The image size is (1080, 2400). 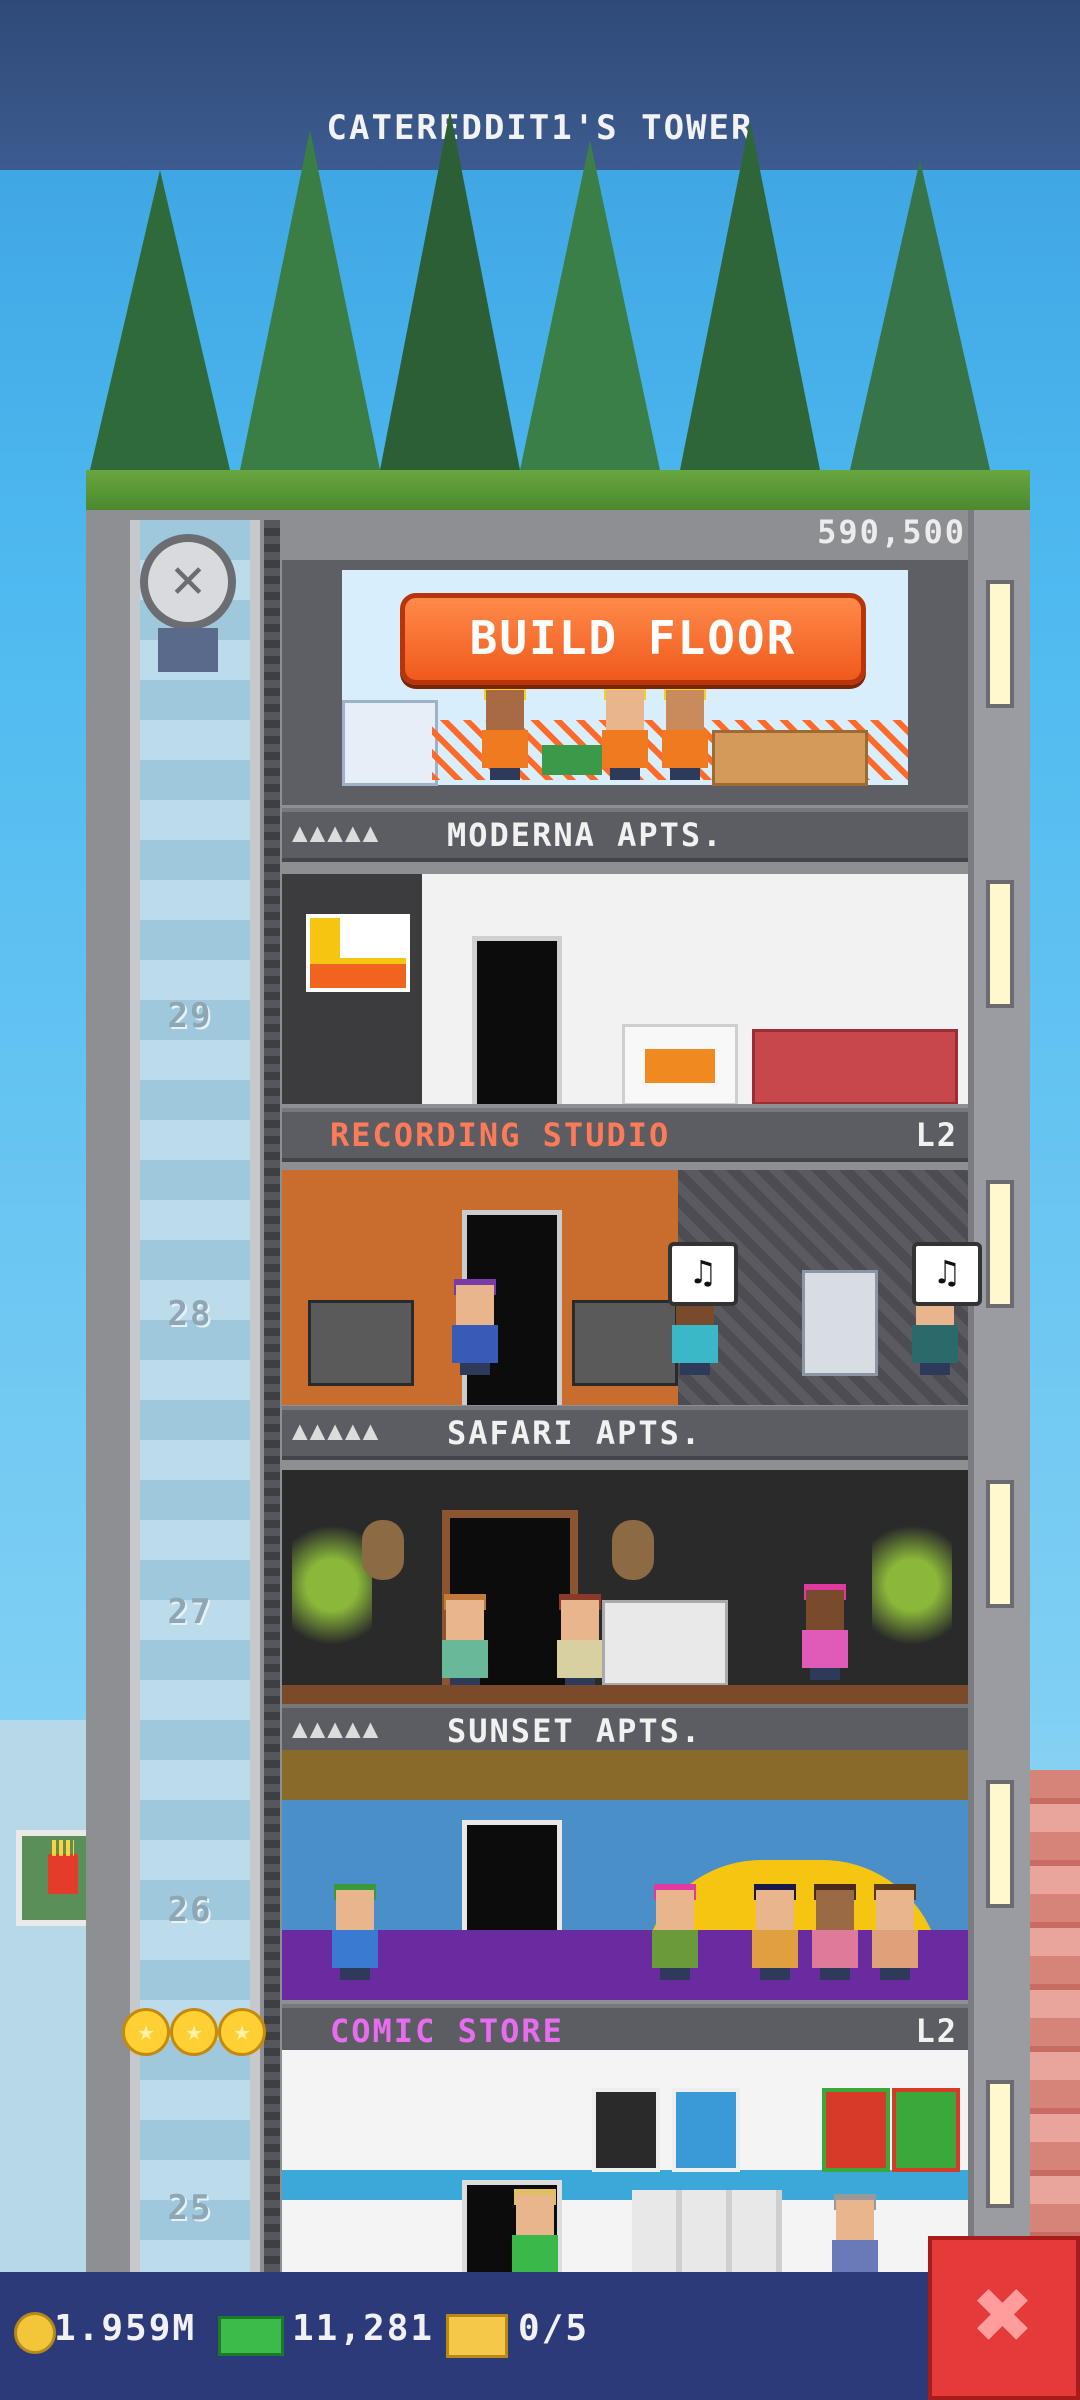 What do you see at coordinates (363, 2328) in the screenshot?
I see `bux-balance: 11,281` at bounding box center [363, 2328].